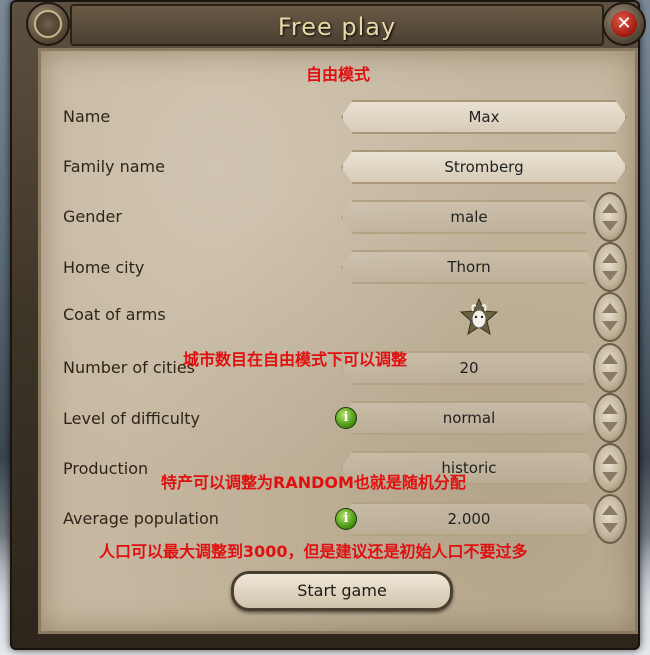 Image resolution: width=650 pixels, height=655 pixels. I want to click on globe-button, so click(48, 24).